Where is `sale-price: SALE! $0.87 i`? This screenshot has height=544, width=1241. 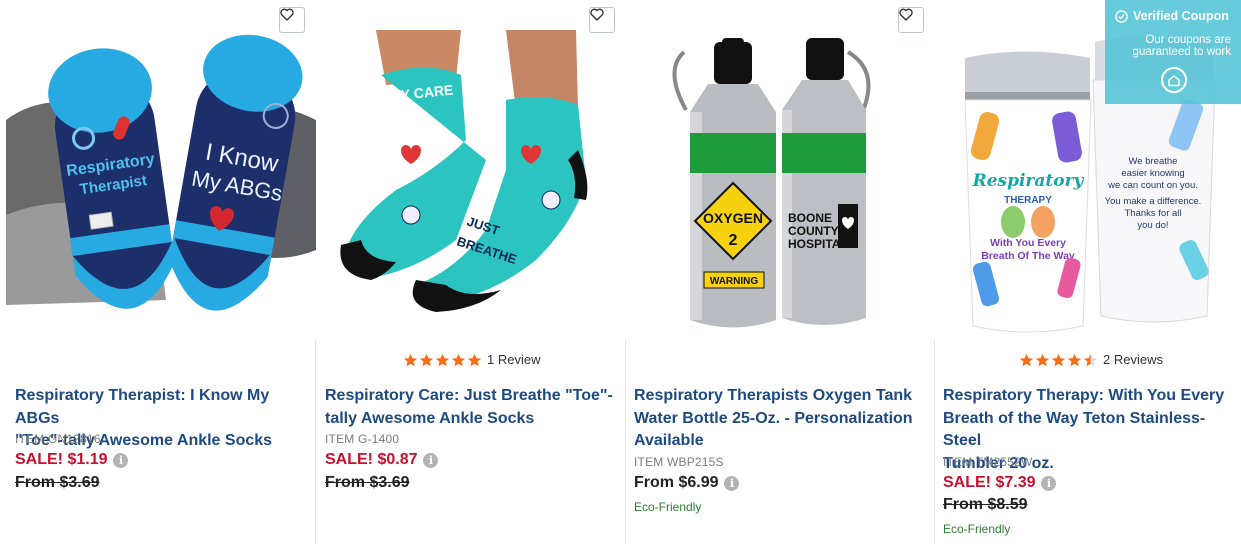 sale-price: SALE! $0.87 i is located at coordinates (382, 460).